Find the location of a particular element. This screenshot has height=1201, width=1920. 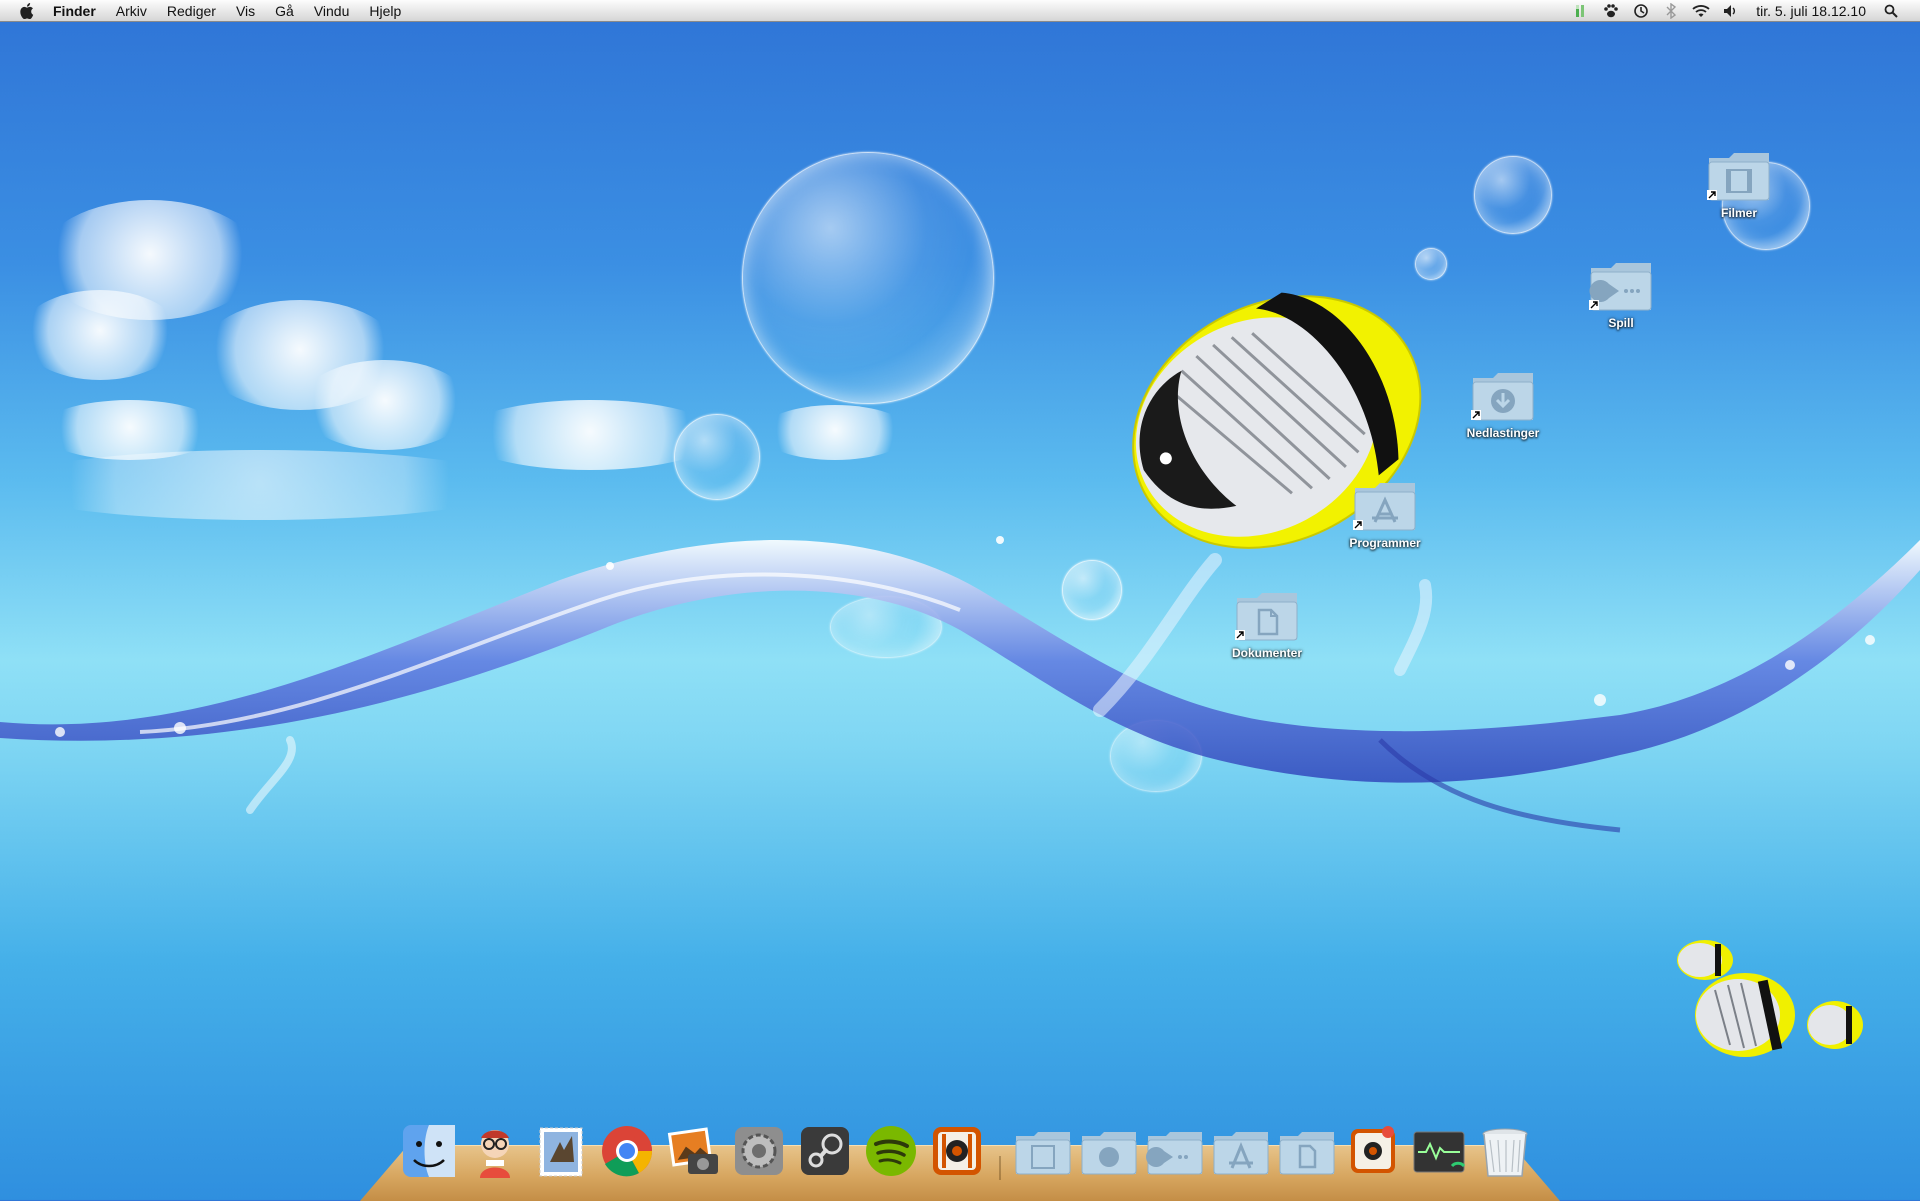

documents-stack-icon is located at coordinates (1307, 1151).